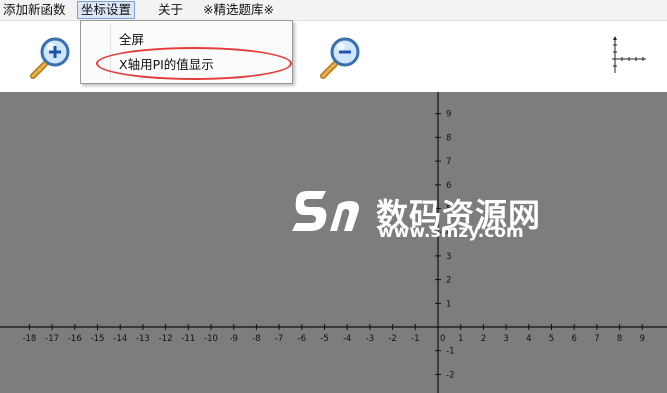  What do you see at coordinates (460, 339) in the screenshot?
I see `x-tick-label: 1` at bounding box center [460, 339].